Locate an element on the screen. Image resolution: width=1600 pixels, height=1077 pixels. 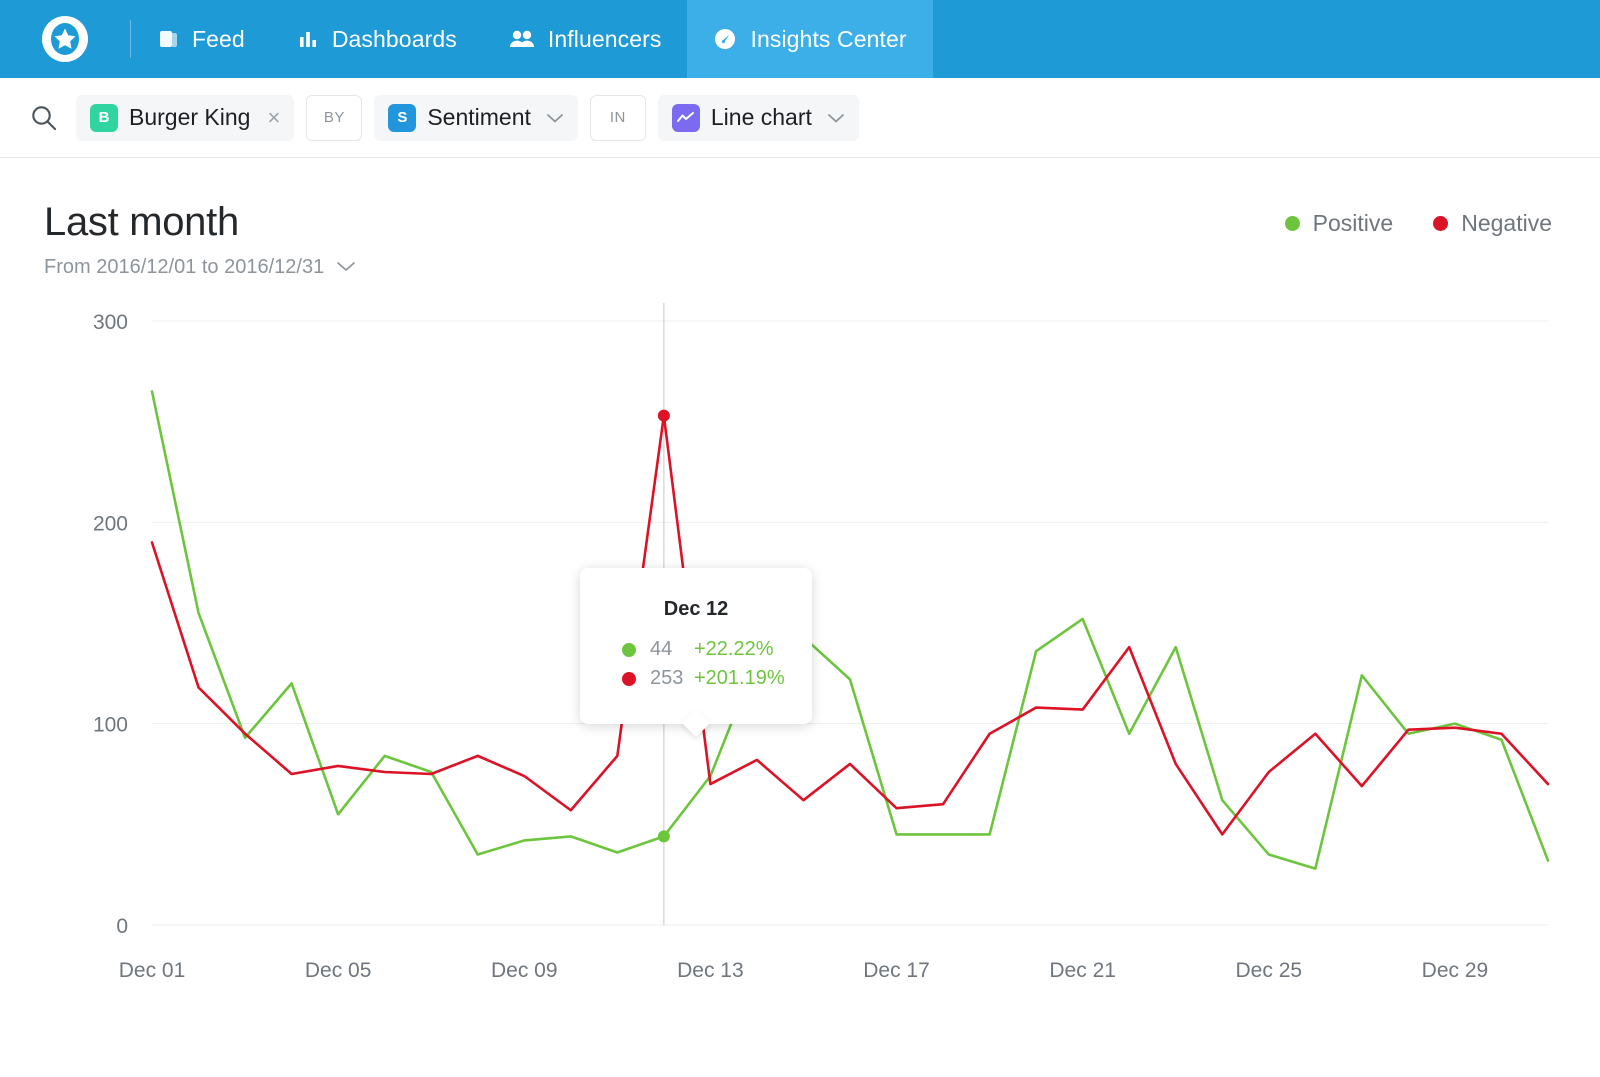
nav-item-label: Insights Center is located at coordinates (828, 38).